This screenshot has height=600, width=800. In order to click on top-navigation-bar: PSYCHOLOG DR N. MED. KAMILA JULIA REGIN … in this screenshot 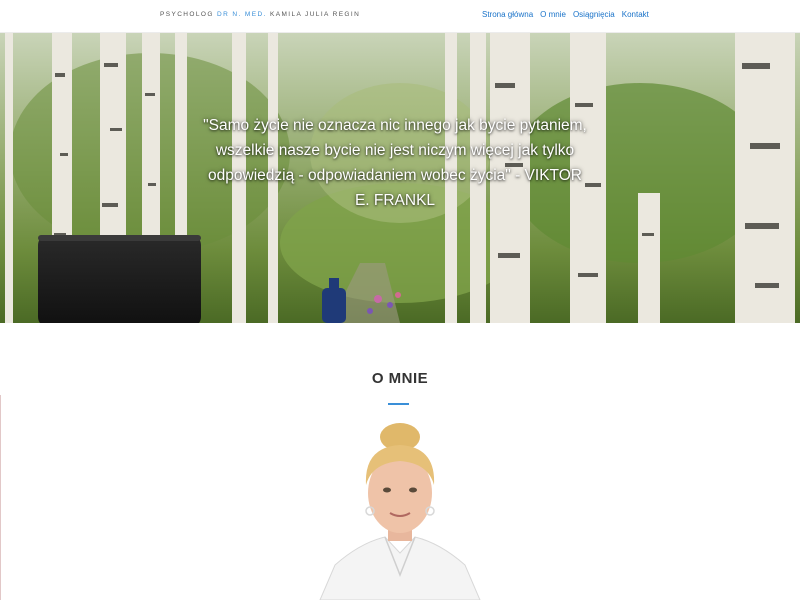, I will do `click(400, 16)`.